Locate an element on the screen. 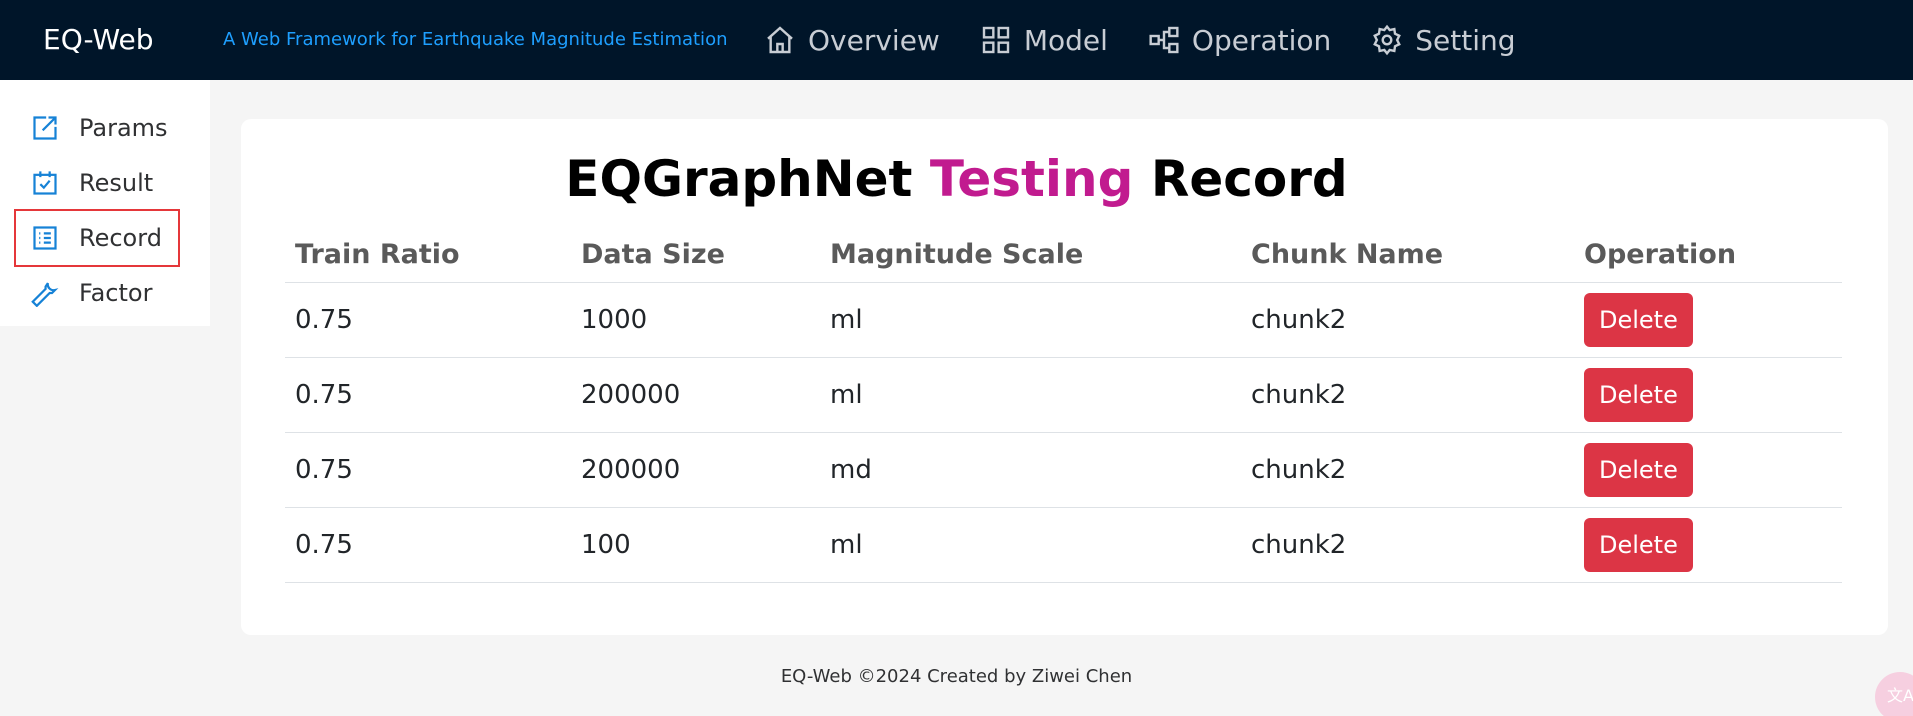 The height and width of the screenshot is (716, 1913). sidebar-item-label: Factor is located at coordinates (116, 293).